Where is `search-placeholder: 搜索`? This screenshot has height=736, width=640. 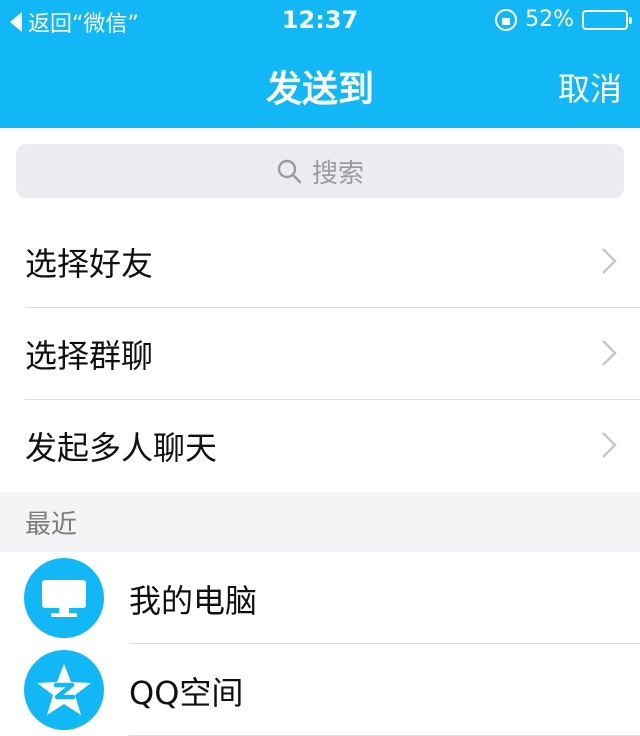 search-placeholder: 搜索 is located at coordinates (337, 173).